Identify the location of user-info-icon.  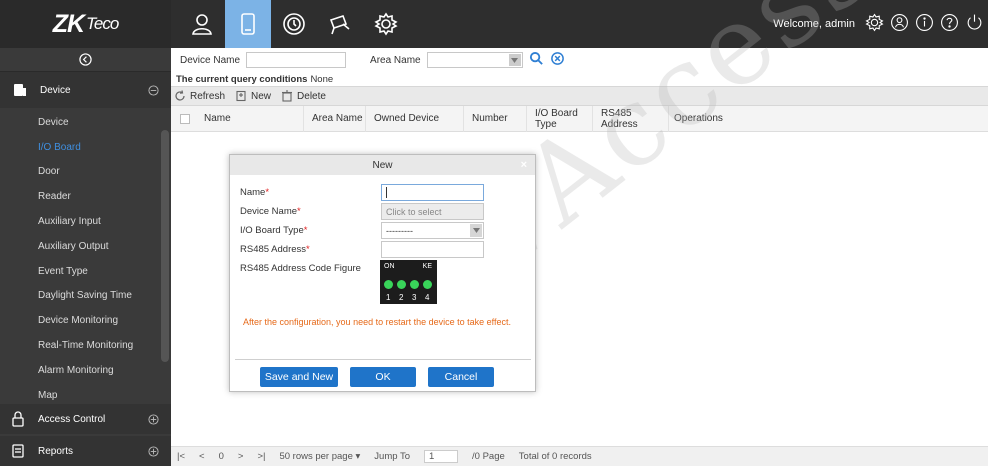
(899, 24).